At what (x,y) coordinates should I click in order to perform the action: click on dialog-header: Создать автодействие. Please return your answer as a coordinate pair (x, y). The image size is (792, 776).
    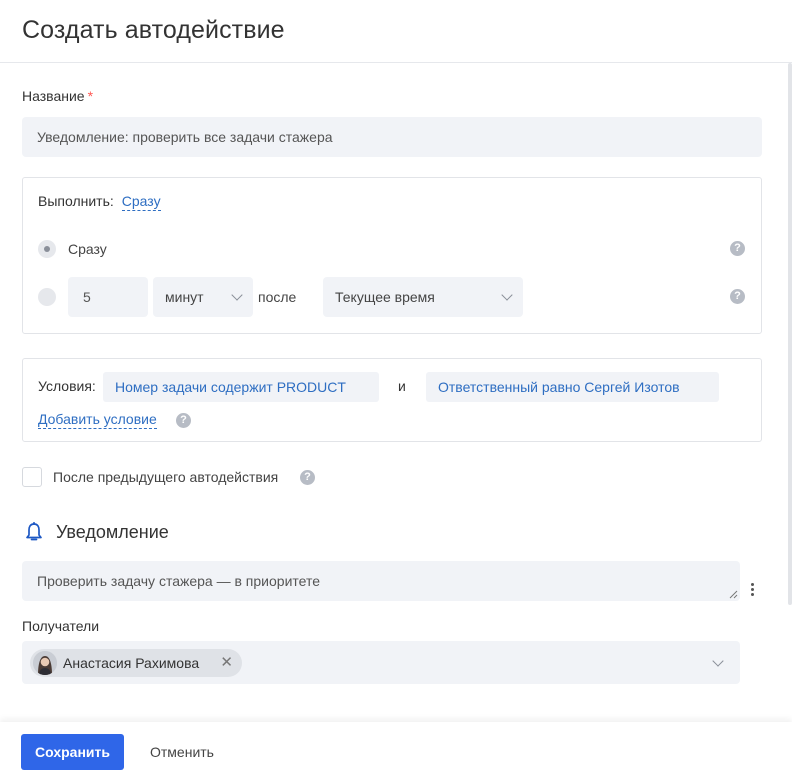
    Looking at the image, I should click on (396, 31).